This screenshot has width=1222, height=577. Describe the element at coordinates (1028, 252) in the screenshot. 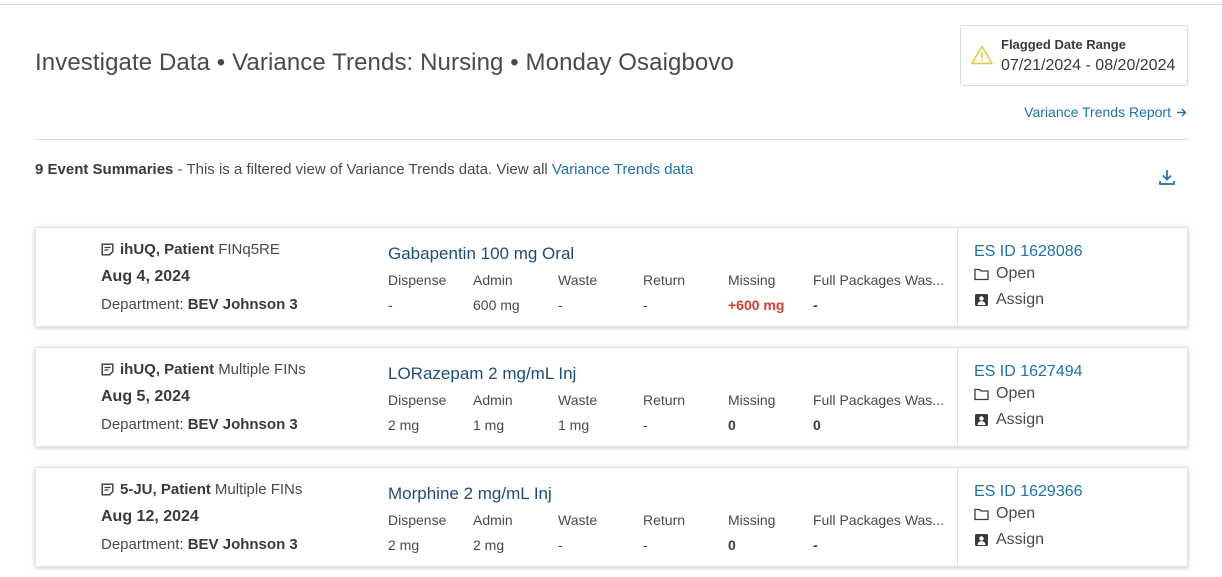

I see `es-id-link: ES ID 1628086` at that location.